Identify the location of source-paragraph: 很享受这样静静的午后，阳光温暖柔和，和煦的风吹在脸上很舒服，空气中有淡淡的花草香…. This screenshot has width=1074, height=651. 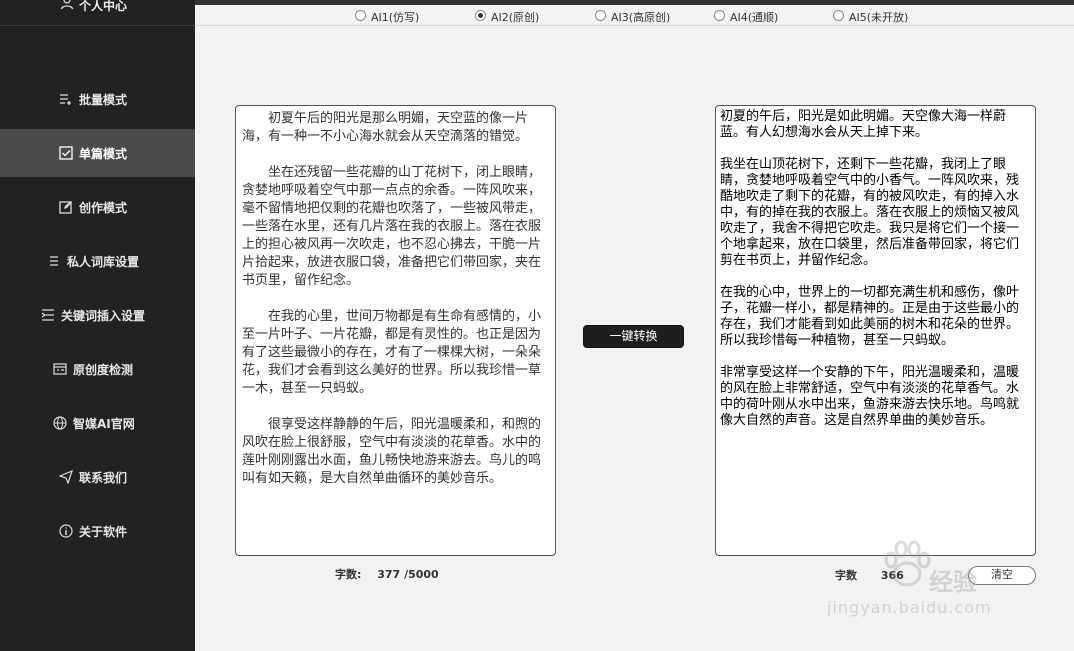
(392, 451).